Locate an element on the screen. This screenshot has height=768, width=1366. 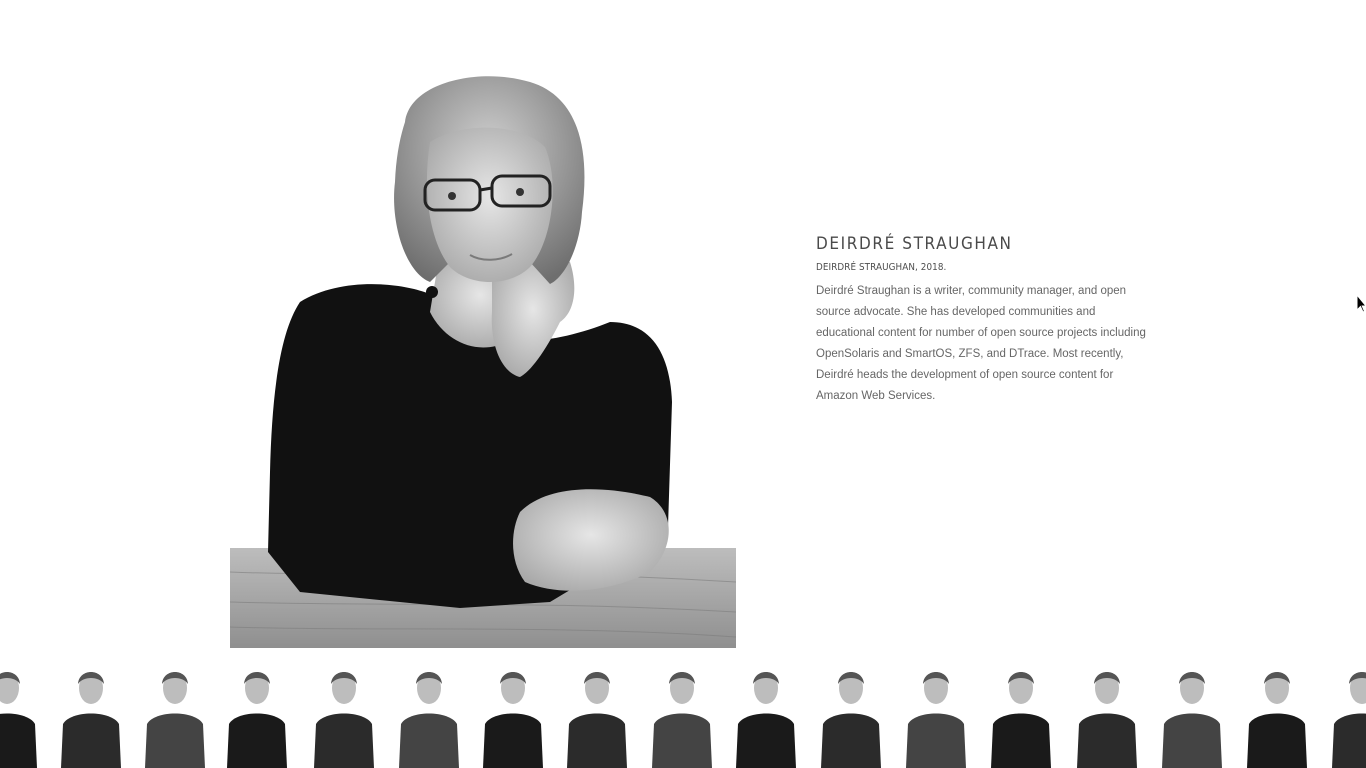
photo-caption: DEIRDRÉ STRAUGHAN, 2018. is located at coordinates (881, 267).